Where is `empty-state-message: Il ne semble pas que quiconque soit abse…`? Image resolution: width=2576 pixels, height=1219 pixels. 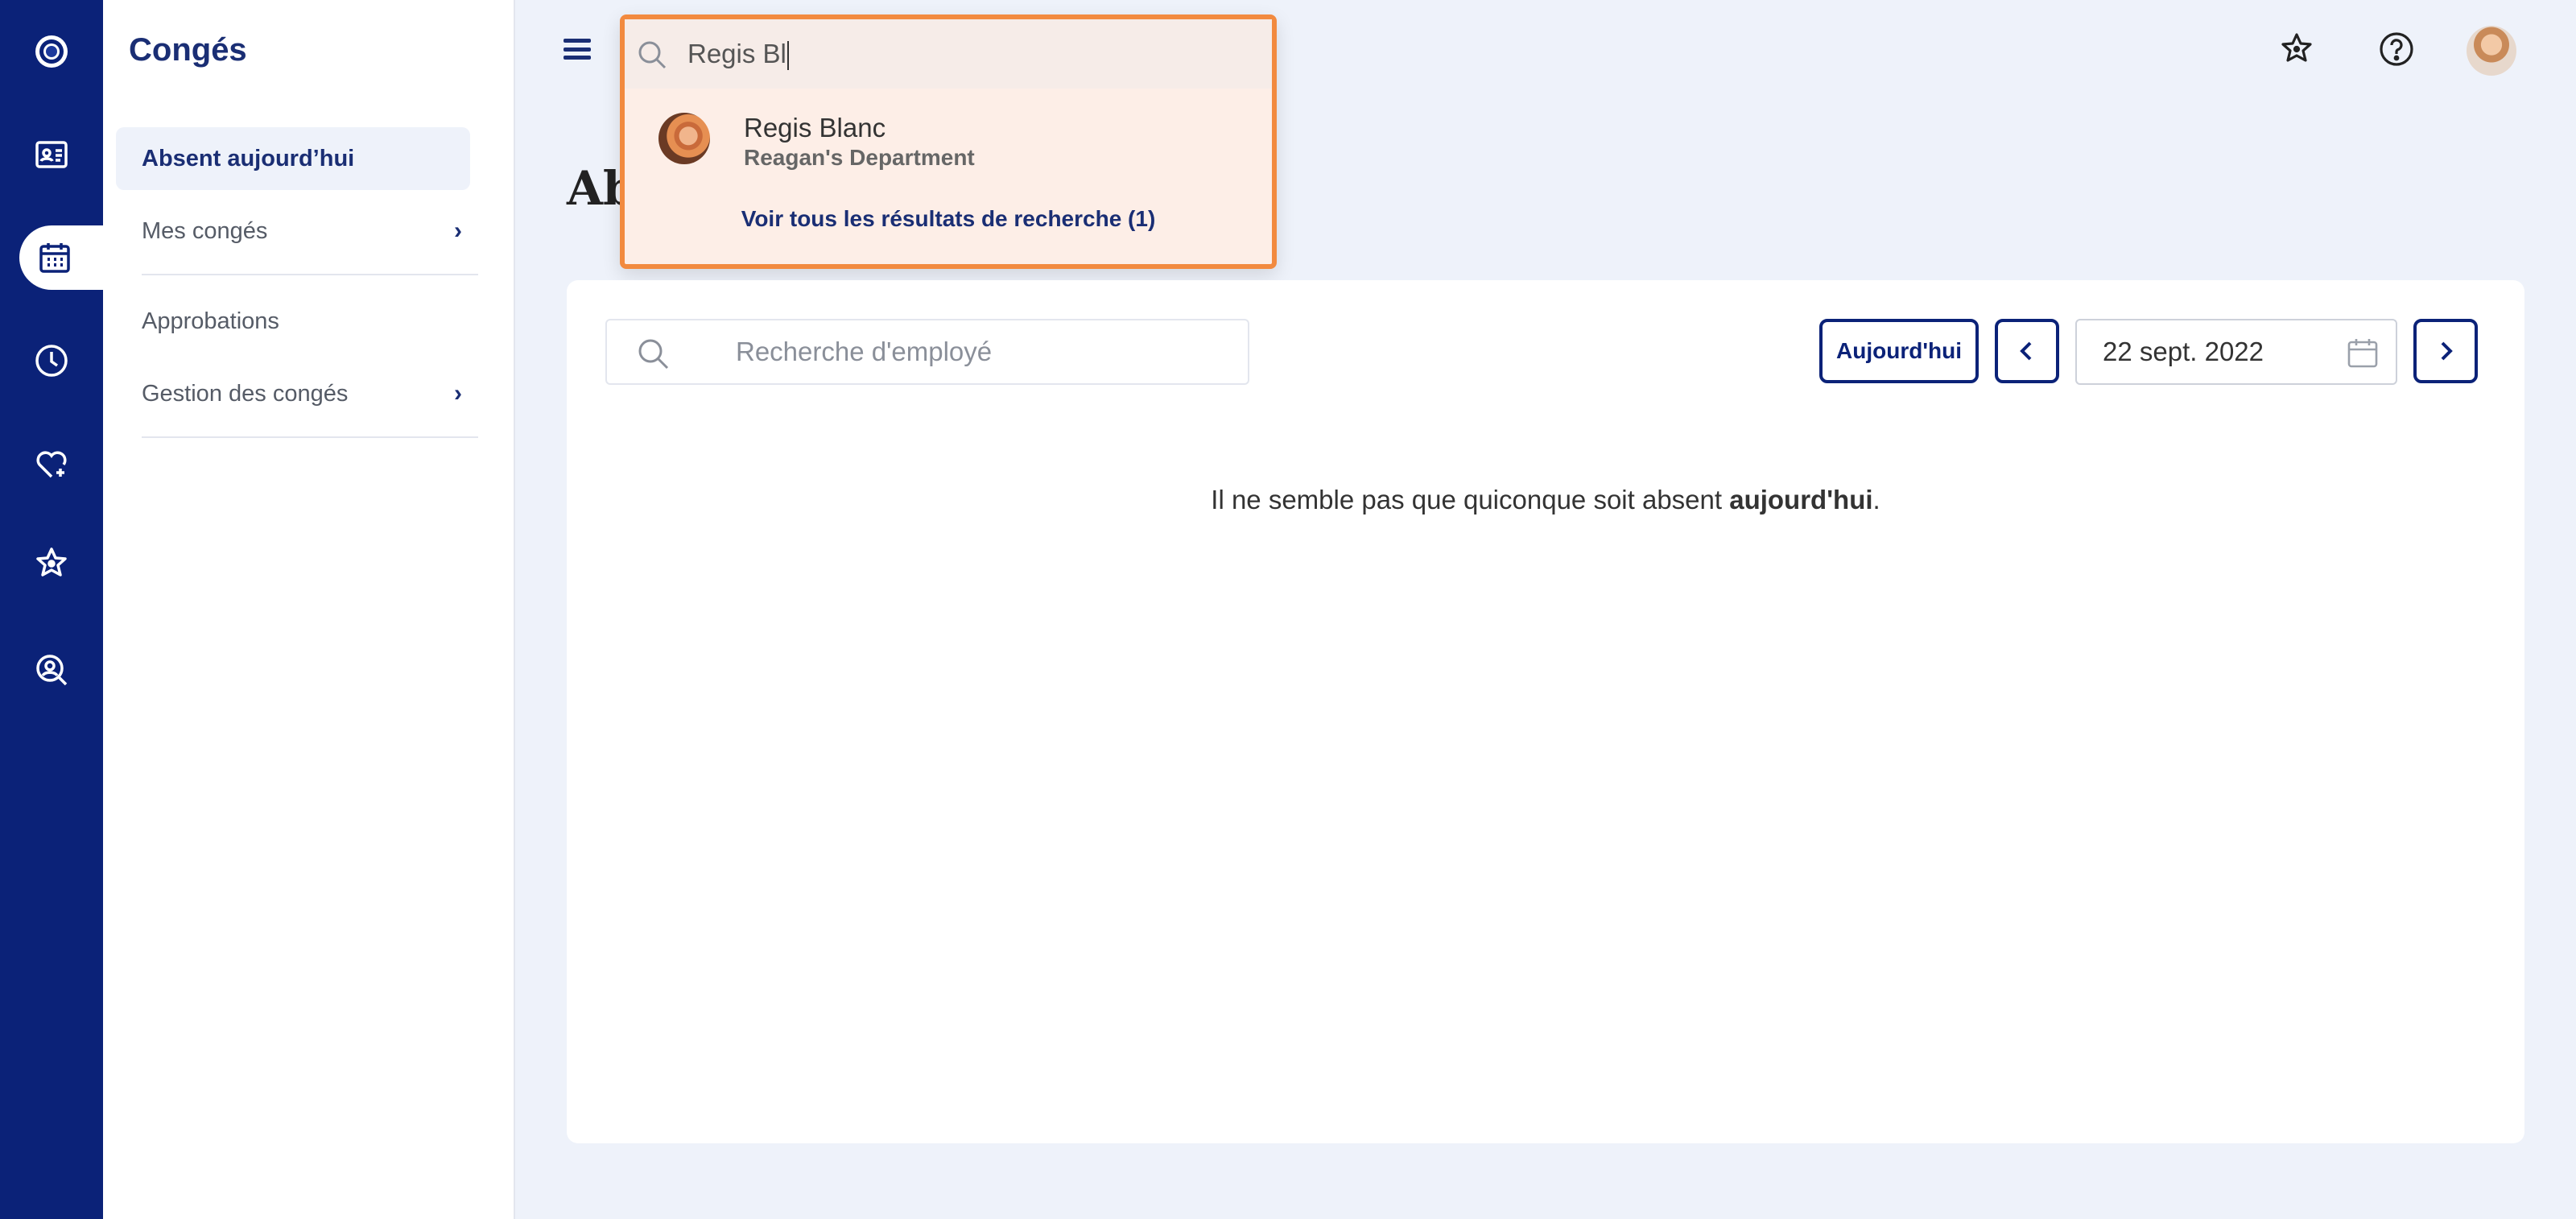
empty-state-message: Il ne semble pas que quiconque soit abse… is located at coordinates (1545, 500).